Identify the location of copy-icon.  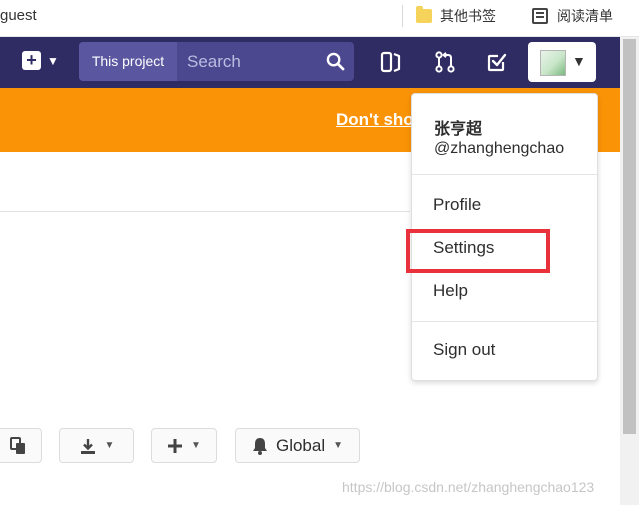
(17, 445).